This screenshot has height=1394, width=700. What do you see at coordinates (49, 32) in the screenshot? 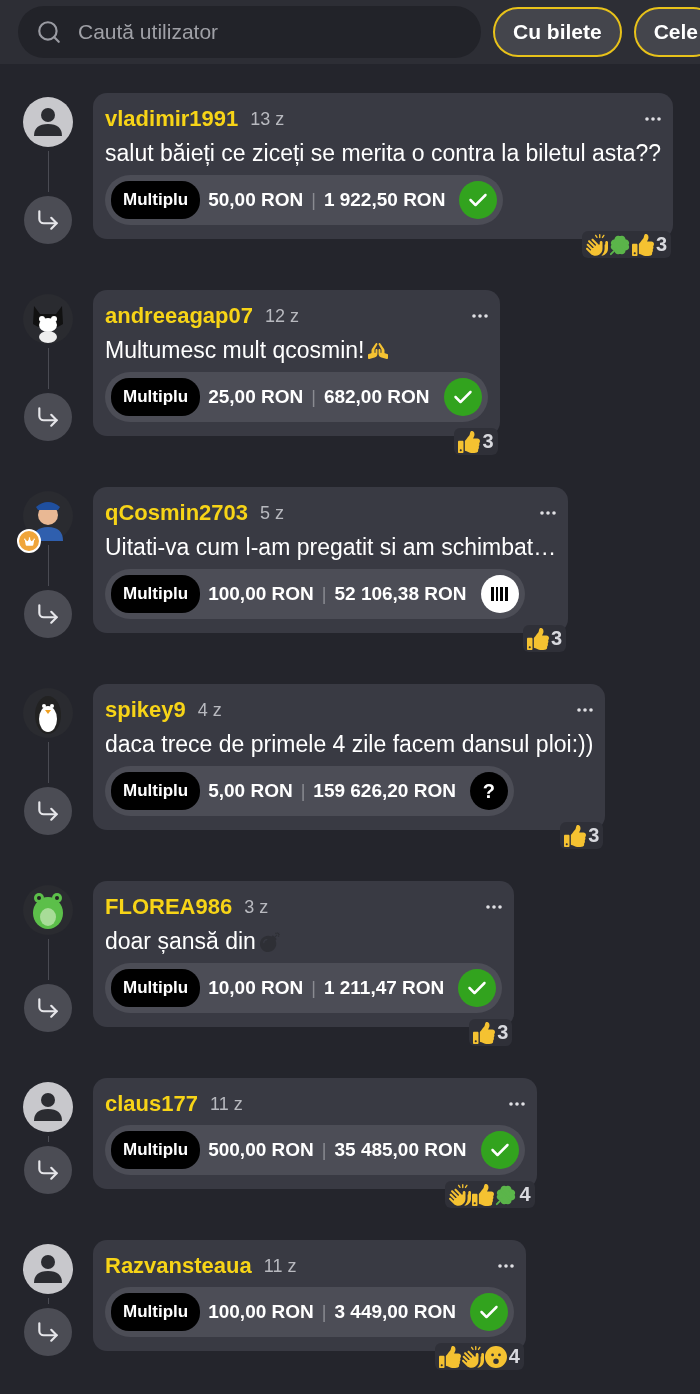
I see `search-icon` at bounding box center [49, 32].